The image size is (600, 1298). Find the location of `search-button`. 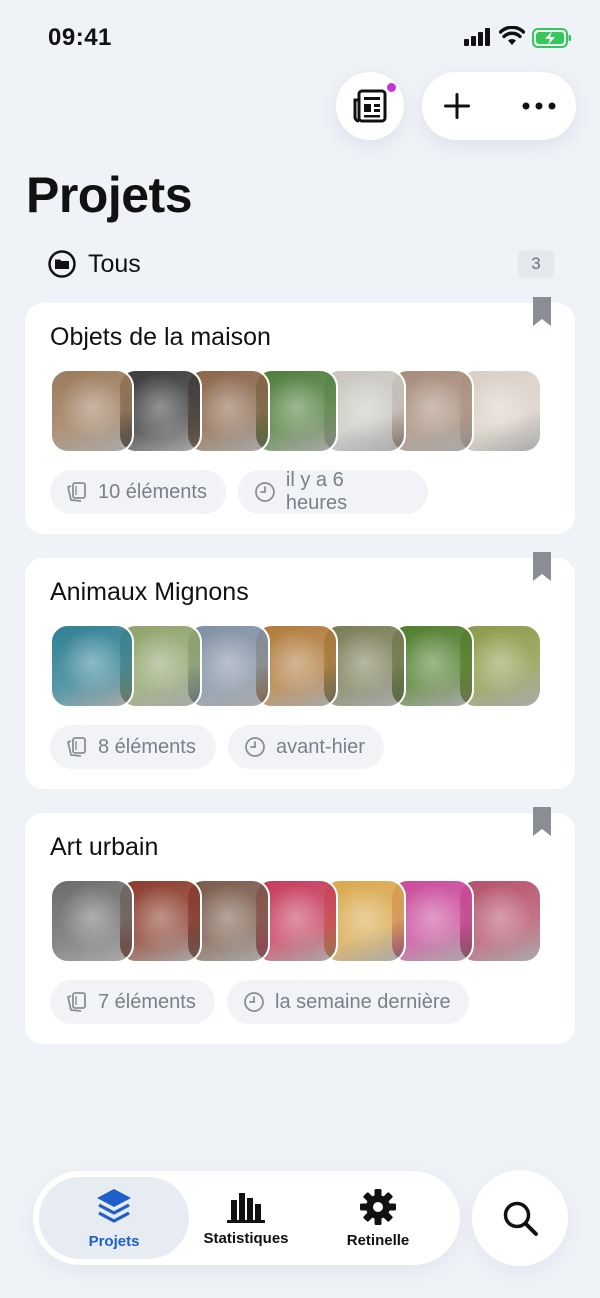

search-button is located at coordinates (520, 1218).